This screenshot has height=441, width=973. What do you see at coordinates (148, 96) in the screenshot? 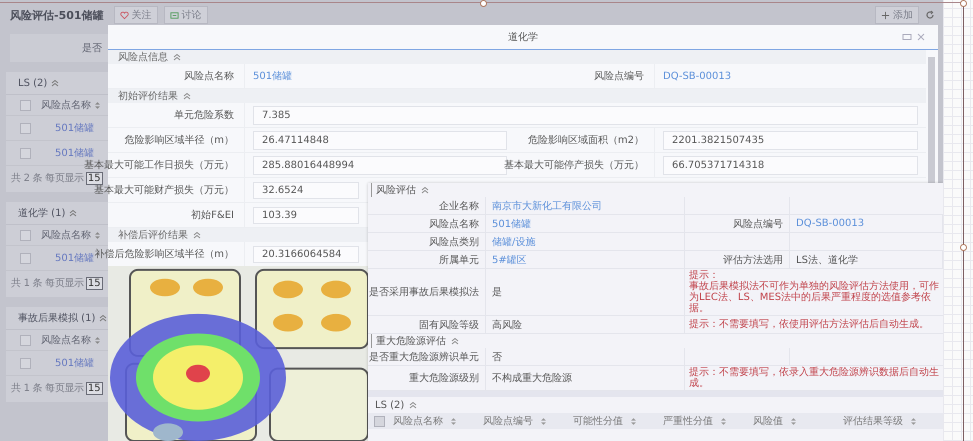
I see `group-title: 初始评价结果` at bounding box center [148, 96].